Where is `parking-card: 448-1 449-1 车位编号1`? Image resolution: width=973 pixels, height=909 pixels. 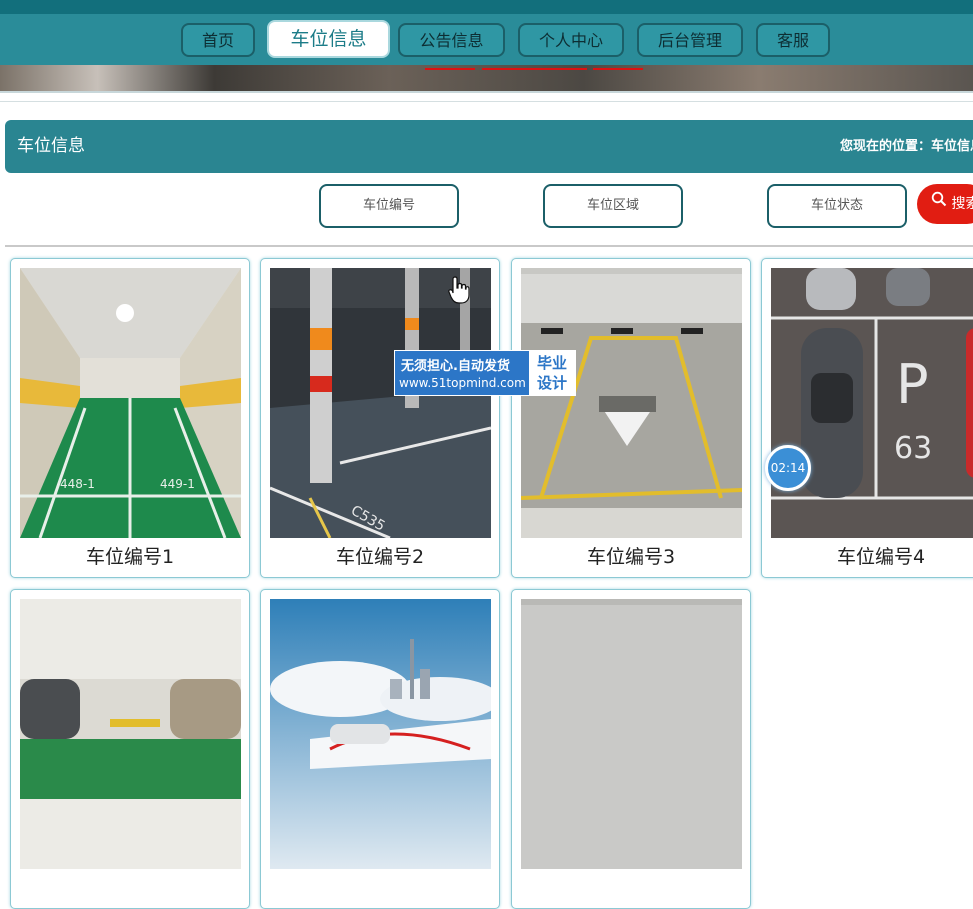 parking-card: 448-1 449-1 车位编号1 is located at coordinates (130, 418).